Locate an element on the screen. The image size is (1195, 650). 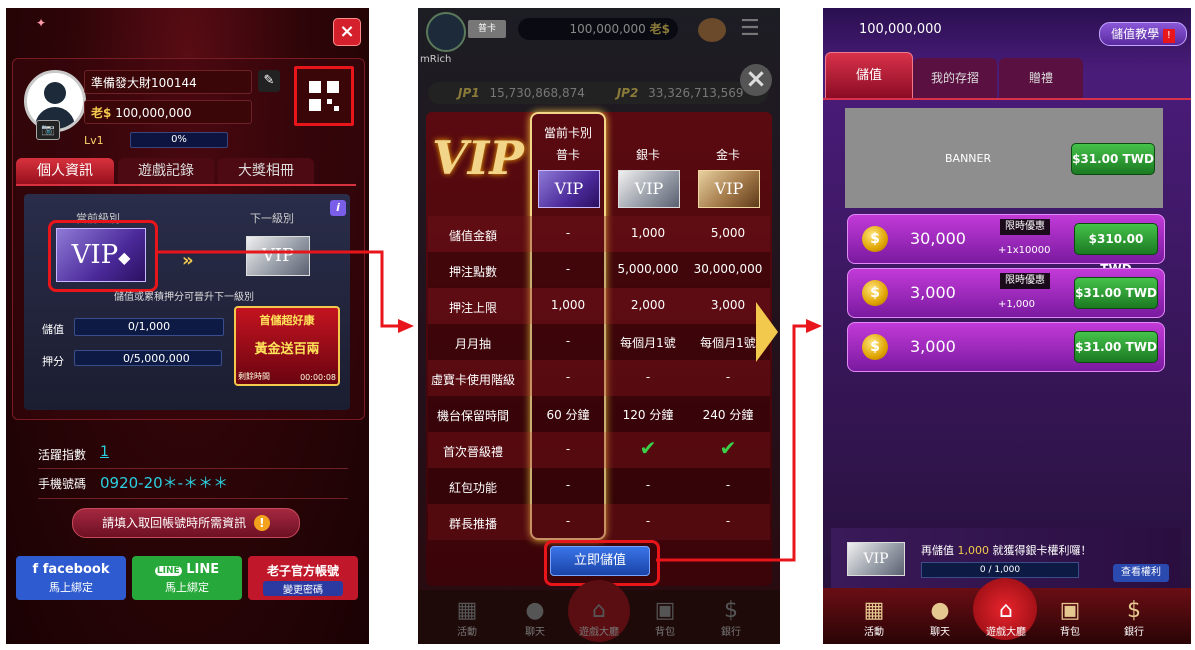
arrow-deposit-to-store is located at coordinates (739, 440).